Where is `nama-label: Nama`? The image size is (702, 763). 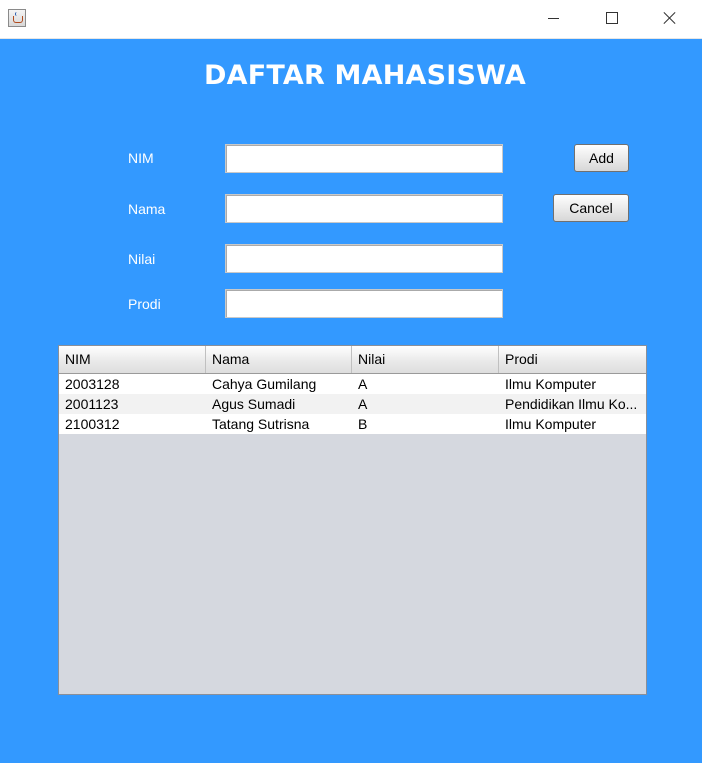 nama-label: Nama is located at coordinates (147, 209).